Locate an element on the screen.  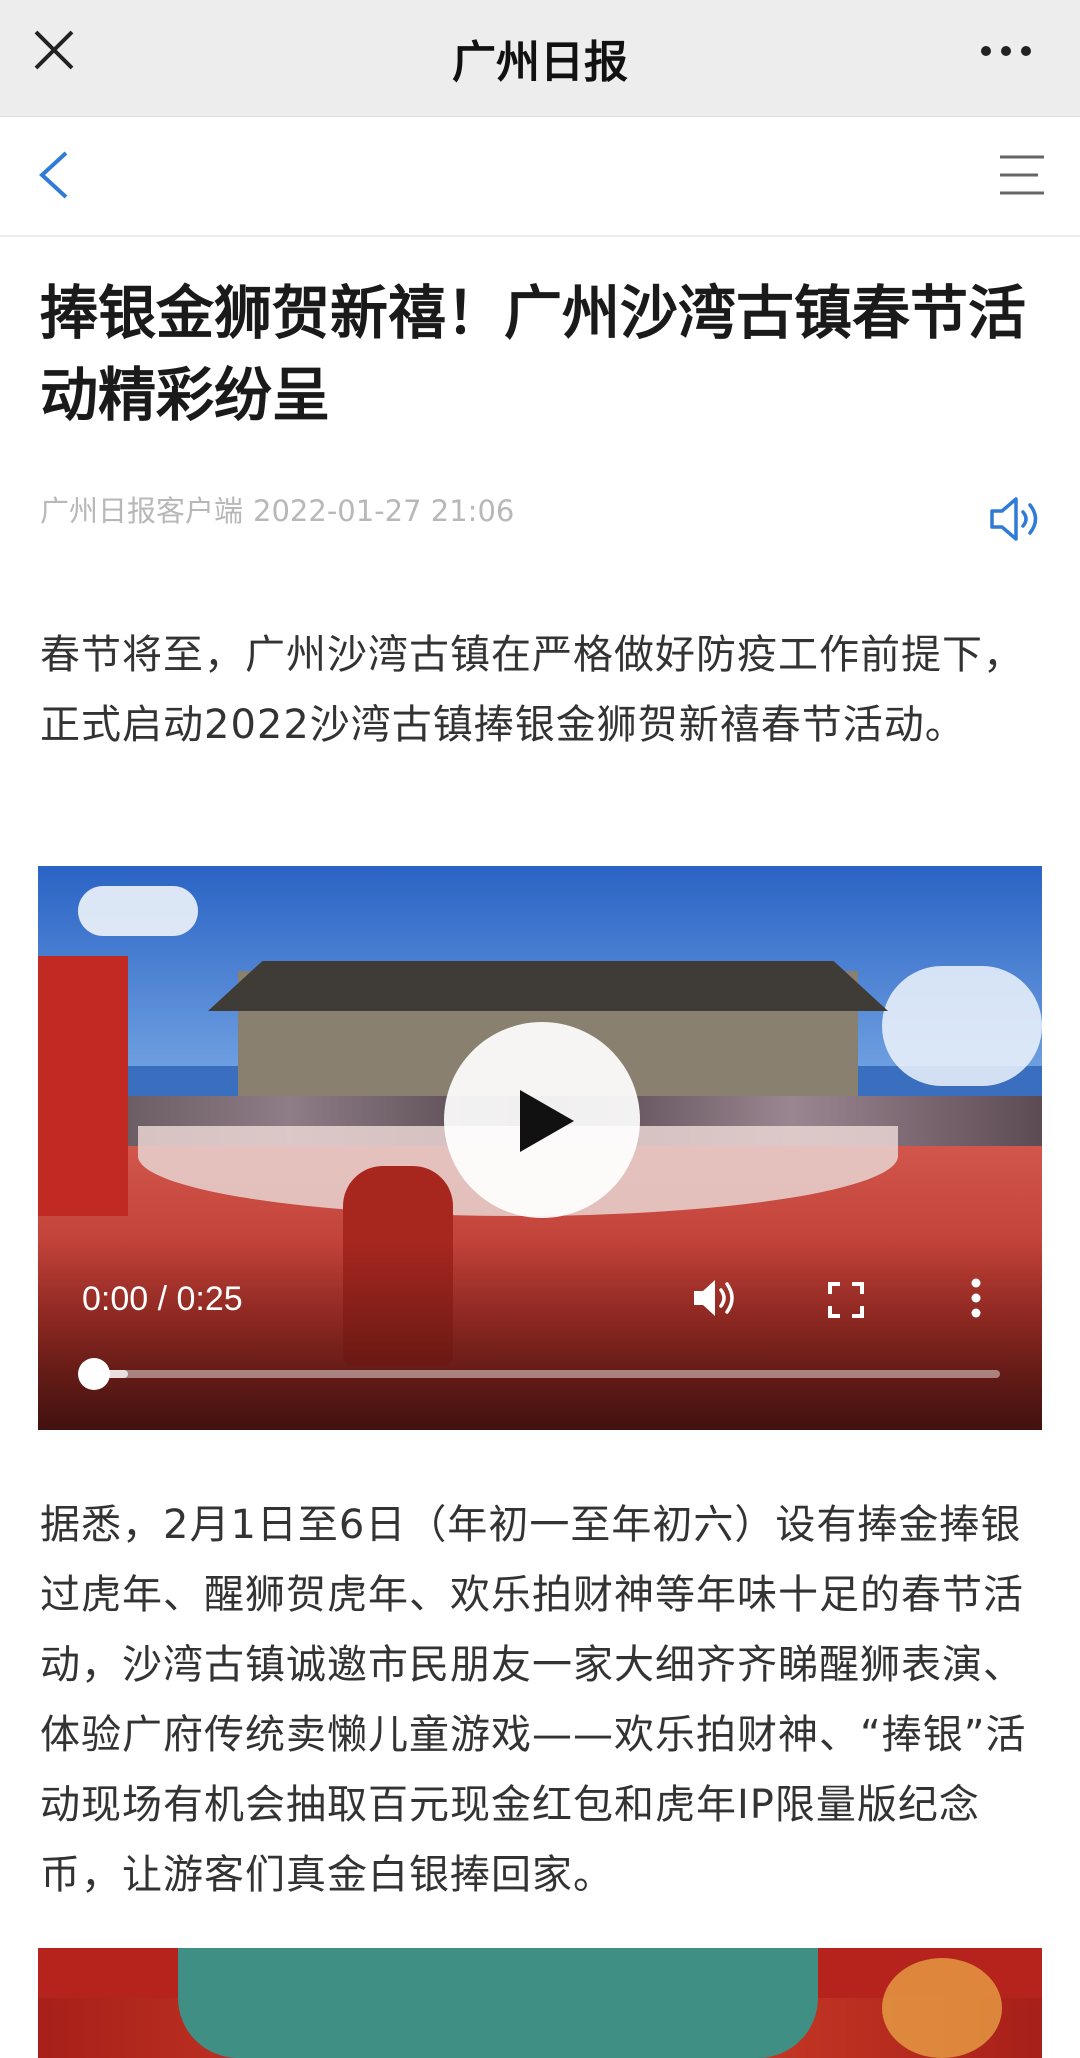
play-icon is located at coordinates (547, 1121).